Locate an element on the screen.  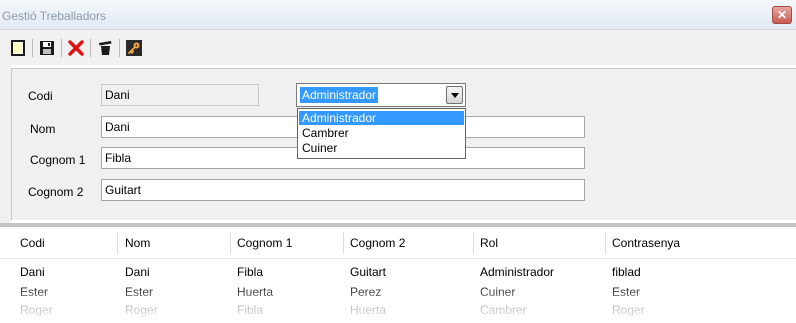
cognom1-label: Cognom 1 is located at coordinates (58, 160).